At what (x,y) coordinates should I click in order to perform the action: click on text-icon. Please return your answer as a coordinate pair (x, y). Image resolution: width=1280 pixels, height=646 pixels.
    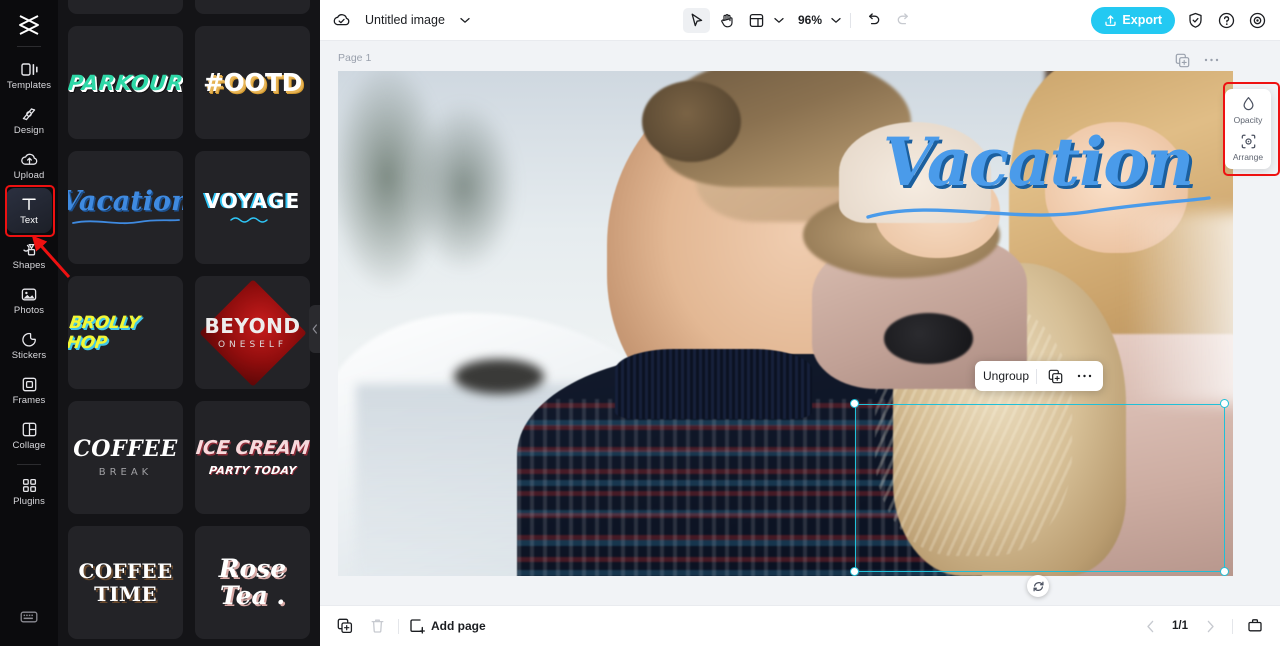
    Looking at the image, I should click on (29, 204).